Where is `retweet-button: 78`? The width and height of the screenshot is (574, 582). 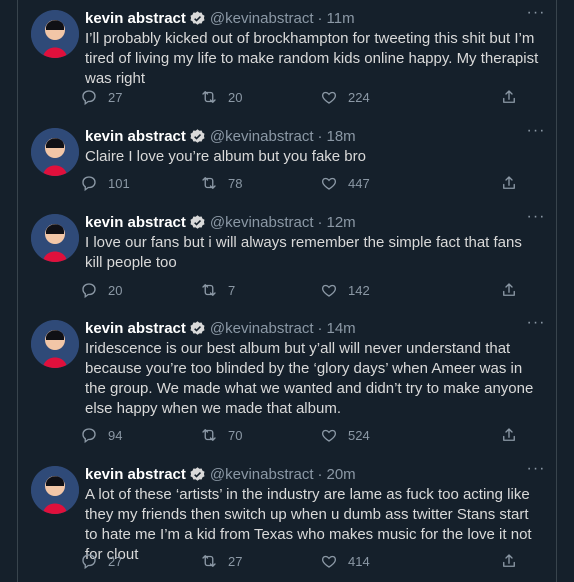 retweet-button: 78 is located at coordinates (260, 183).